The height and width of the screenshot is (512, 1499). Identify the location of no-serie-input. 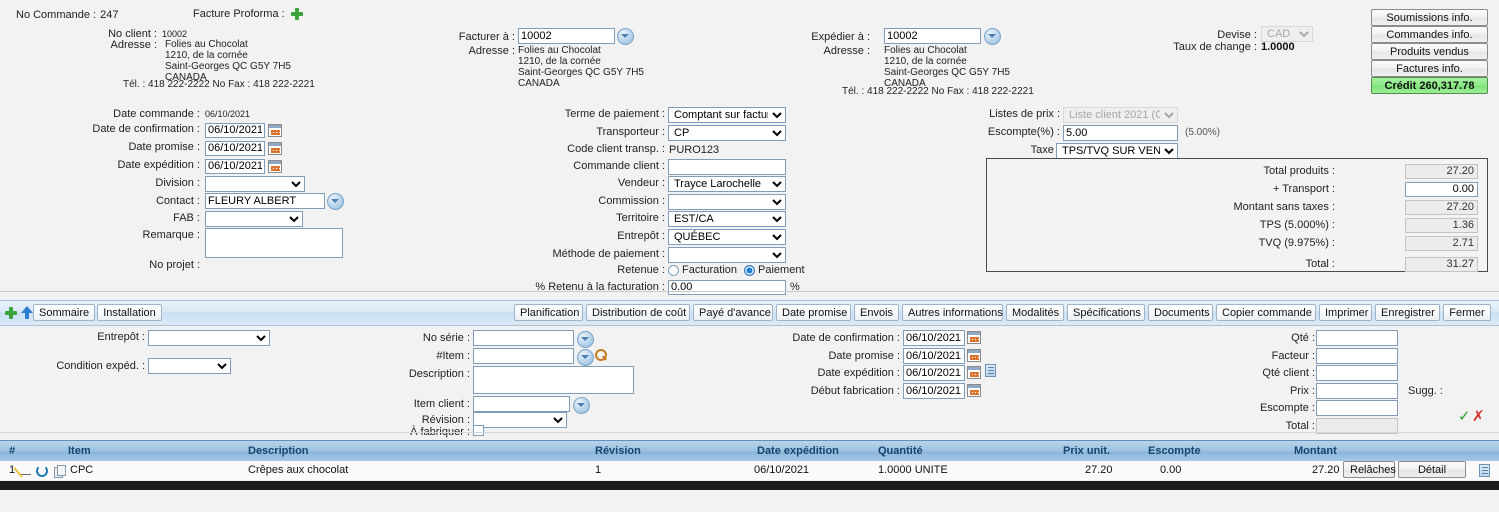
(523, 338).